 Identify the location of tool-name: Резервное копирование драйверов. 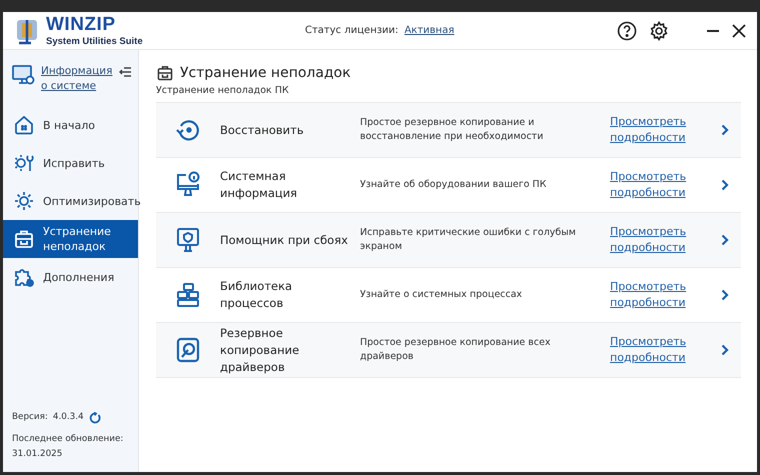
(260, 350).